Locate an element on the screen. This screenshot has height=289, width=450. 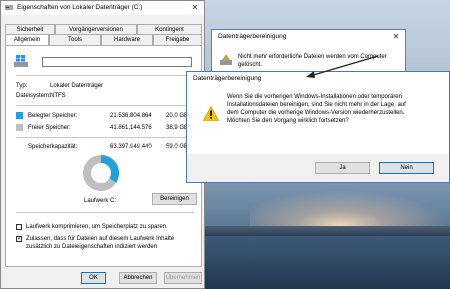
cleanup-button: Bereinigen is located at coordinates (174, 199).